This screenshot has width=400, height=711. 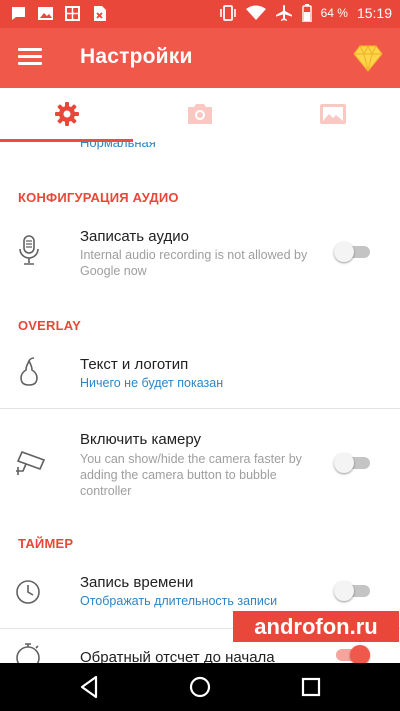 I want to click on gear-icon, so click(x=66, y=114).